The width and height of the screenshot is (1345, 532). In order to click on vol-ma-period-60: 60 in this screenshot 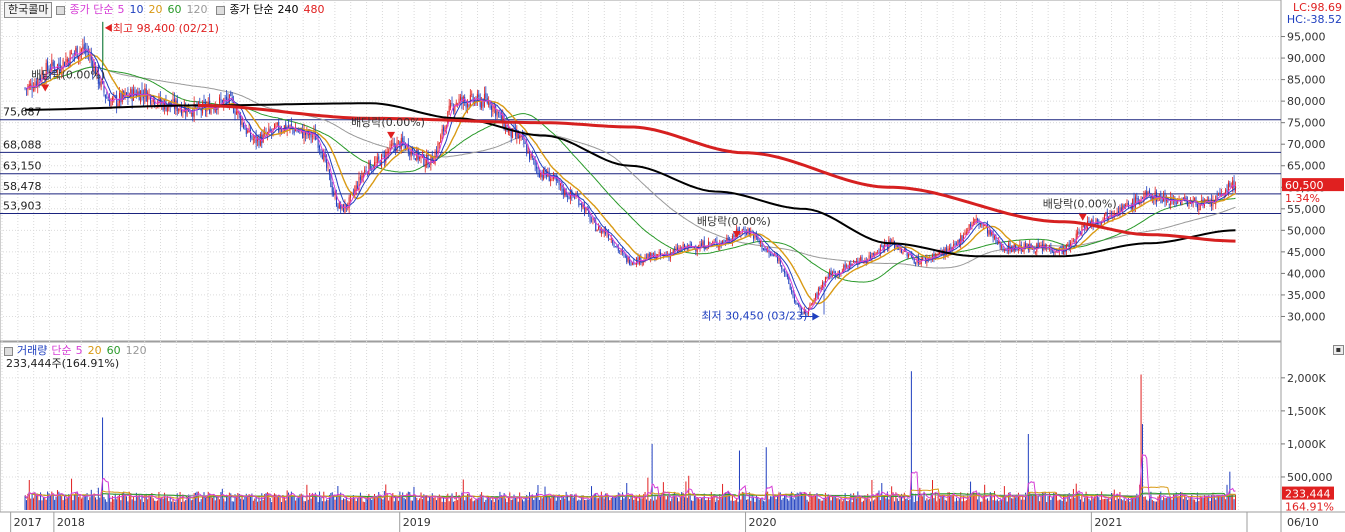, I will do `click(114, 350)`.